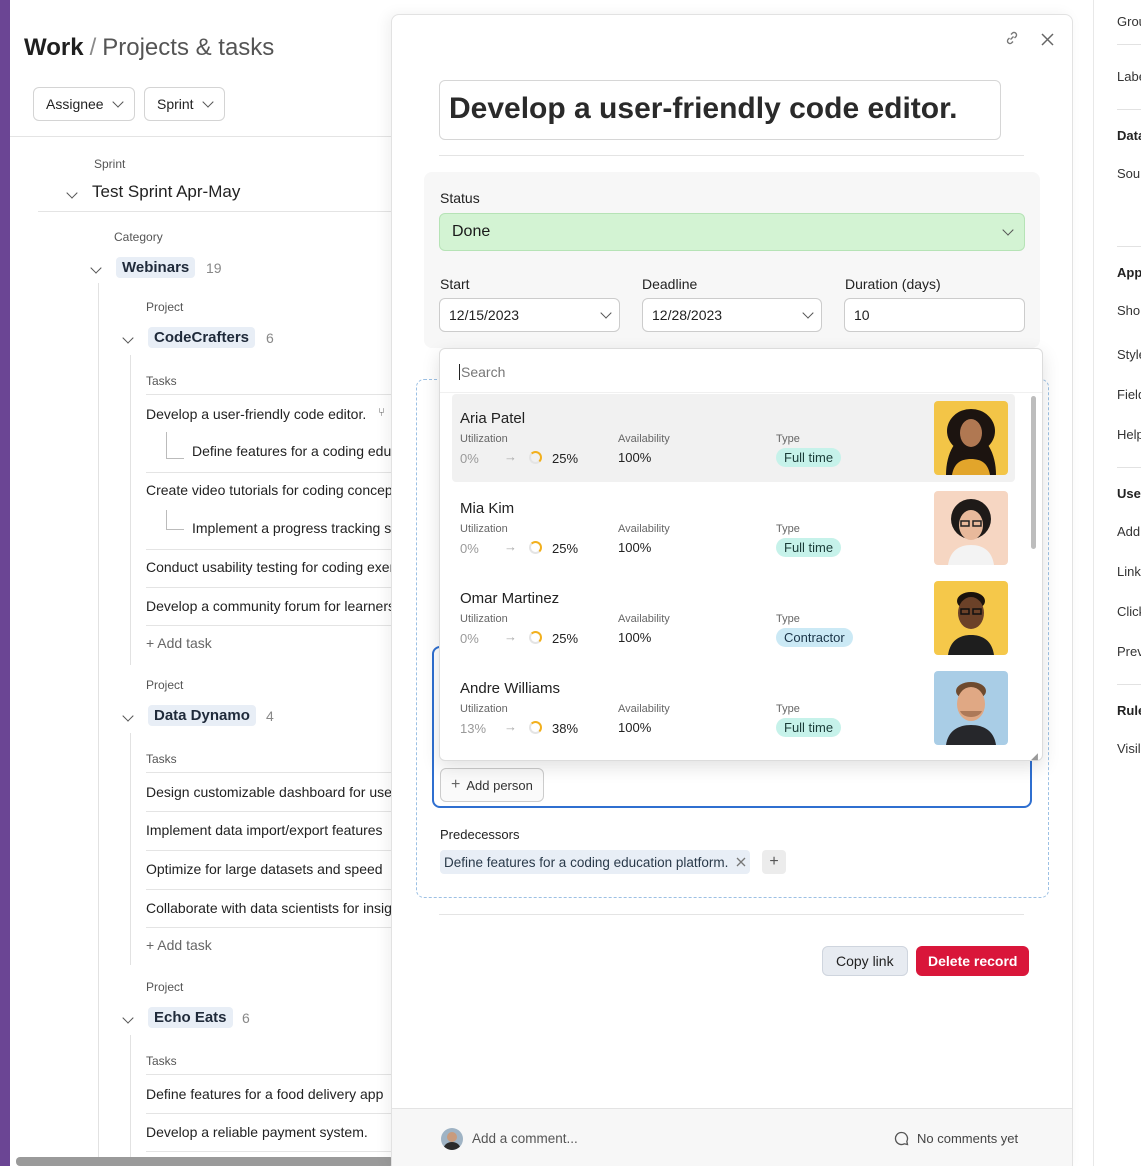  What do you see at coordinates (1128, 173) in the screenshot?
I see `sidebar-item: Sou` at bounding box center [1128, 173].